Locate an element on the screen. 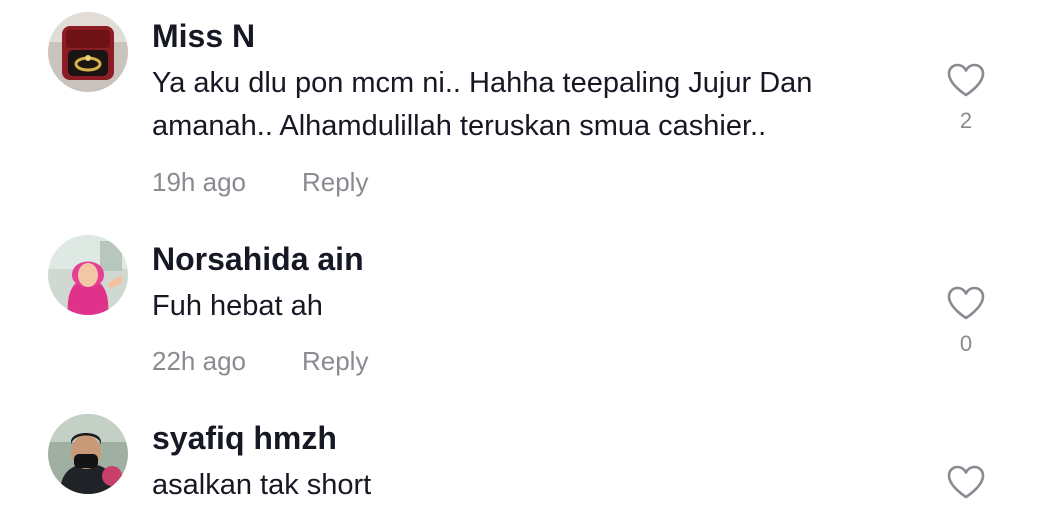  like-control: 0 is located at coordinates (966, 321).